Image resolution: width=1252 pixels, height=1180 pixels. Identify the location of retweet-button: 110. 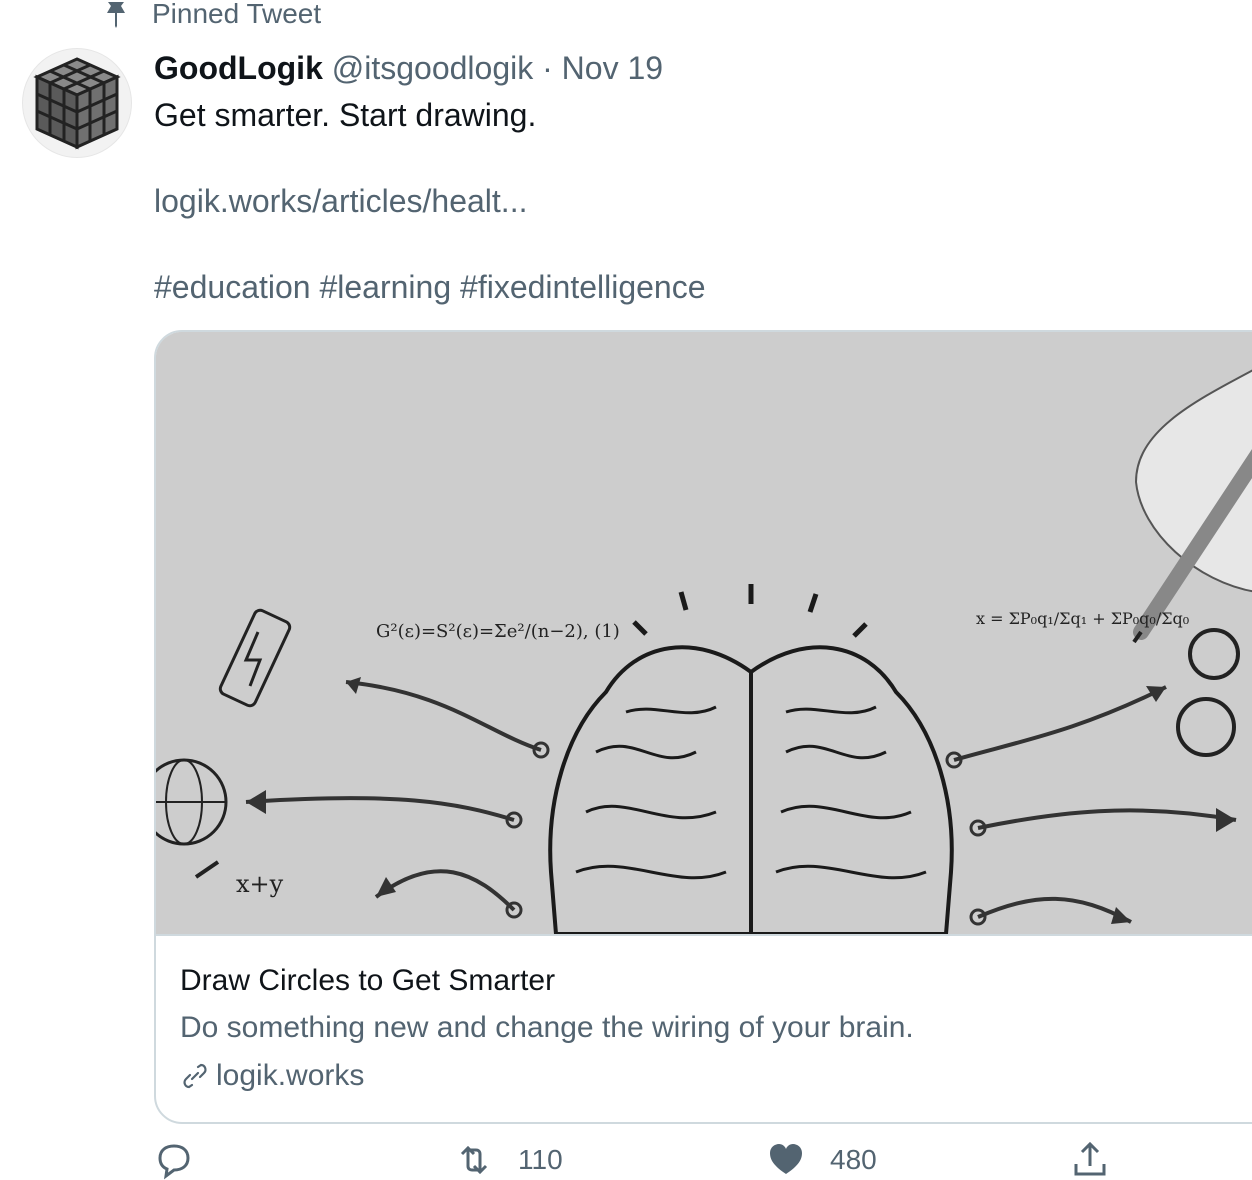
(508, 1160).